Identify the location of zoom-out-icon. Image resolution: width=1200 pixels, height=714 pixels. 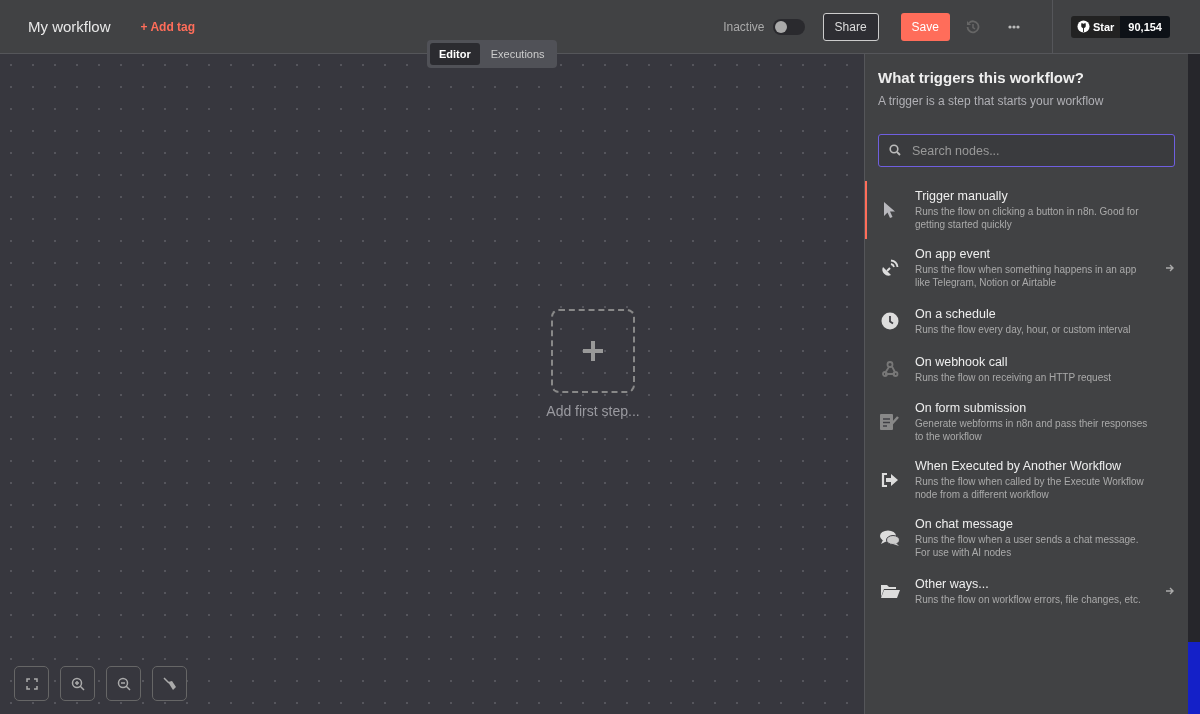
(123, 683).